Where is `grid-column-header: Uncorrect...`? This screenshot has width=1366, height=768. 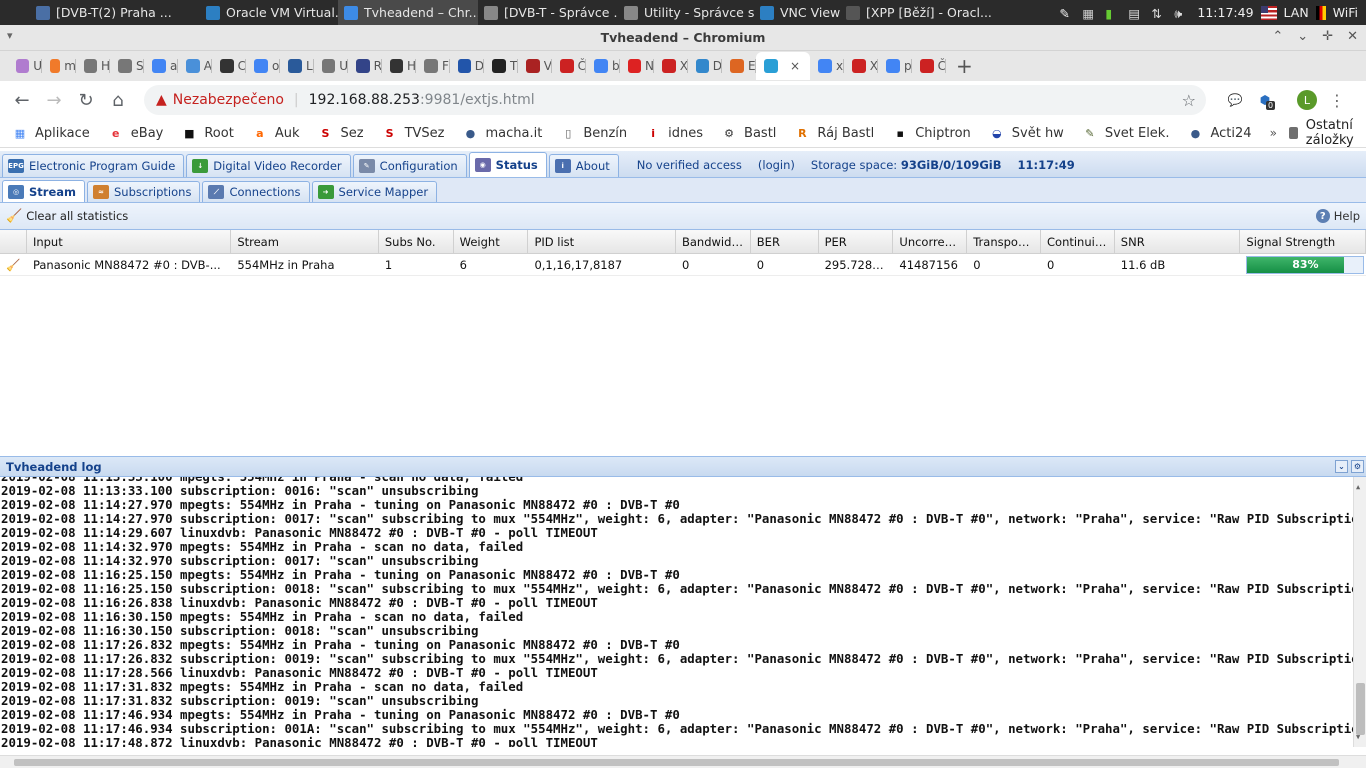
grid-column-header: Uncorrect... is located at coordinates (930, 241).